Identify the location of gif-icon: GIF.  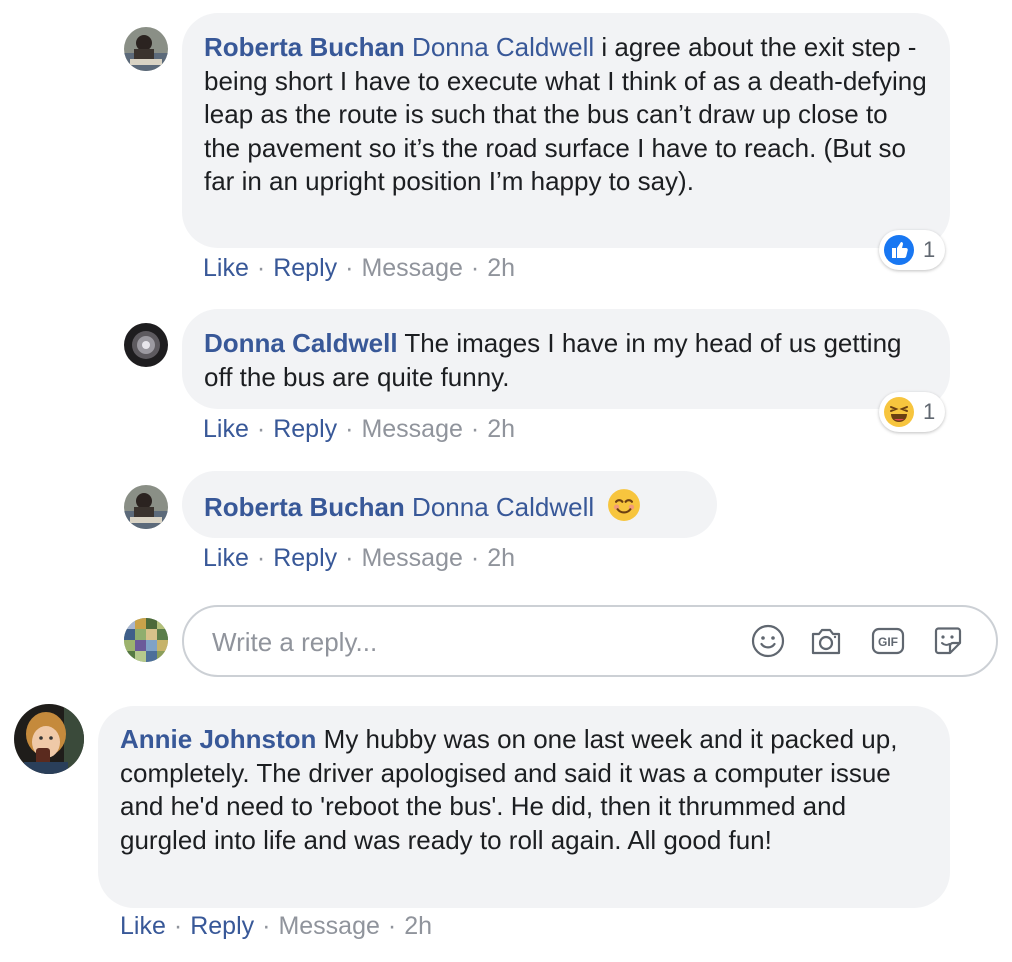
(888, 641).